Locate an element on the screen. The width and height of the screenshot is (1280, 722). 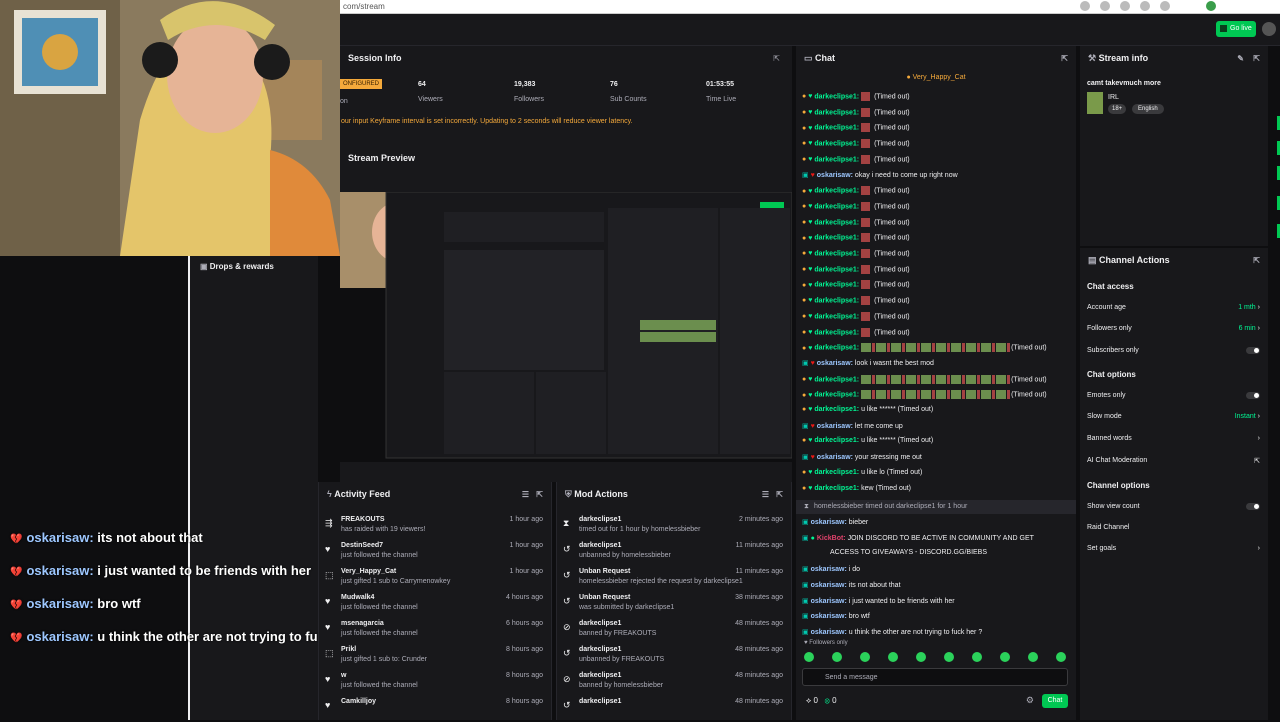
go-live-button: Go live is located at coordinates (1236, 29).